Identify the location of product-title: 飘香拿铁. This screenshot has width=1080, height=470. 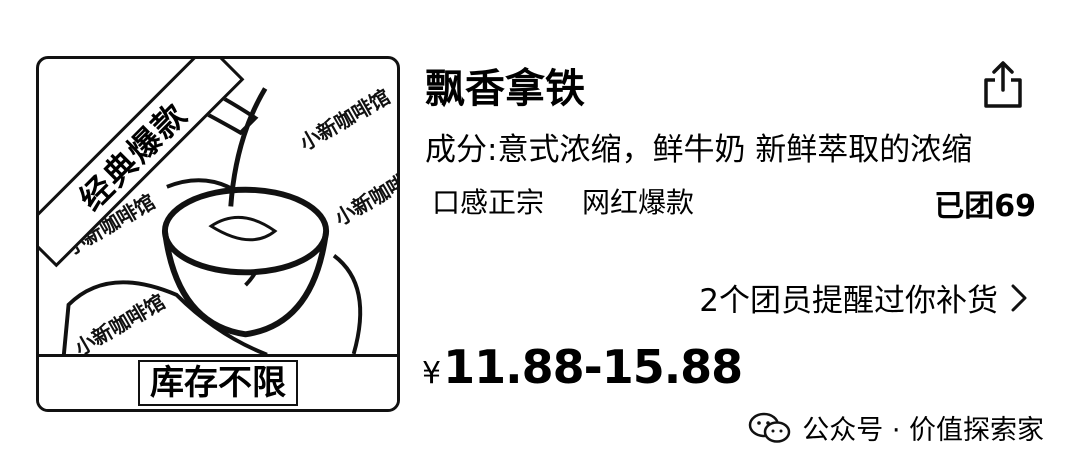
(505, 85).